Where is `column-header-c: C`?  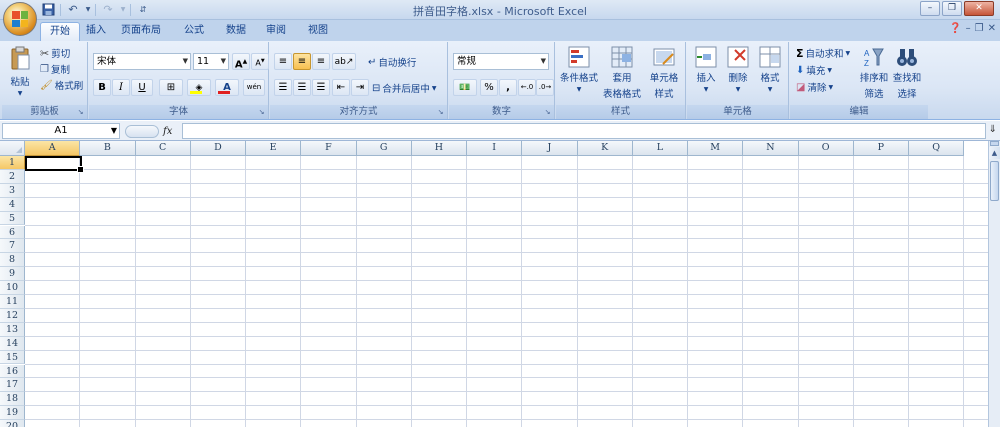 column-header-c: C is located at coordinates (163, 148).